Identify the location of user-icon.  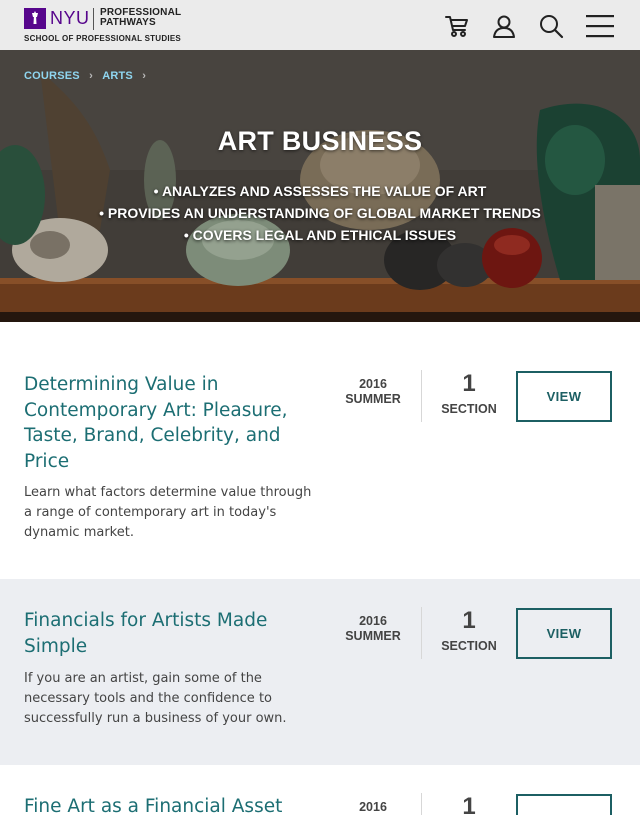
(504, 26).